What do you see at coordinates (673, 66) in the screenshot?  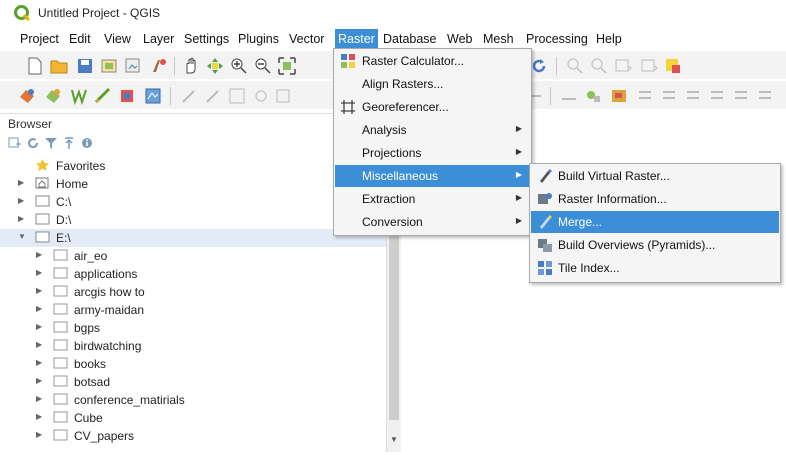 I see `open-attribute-table-icon` at bounding box center [673, 66].